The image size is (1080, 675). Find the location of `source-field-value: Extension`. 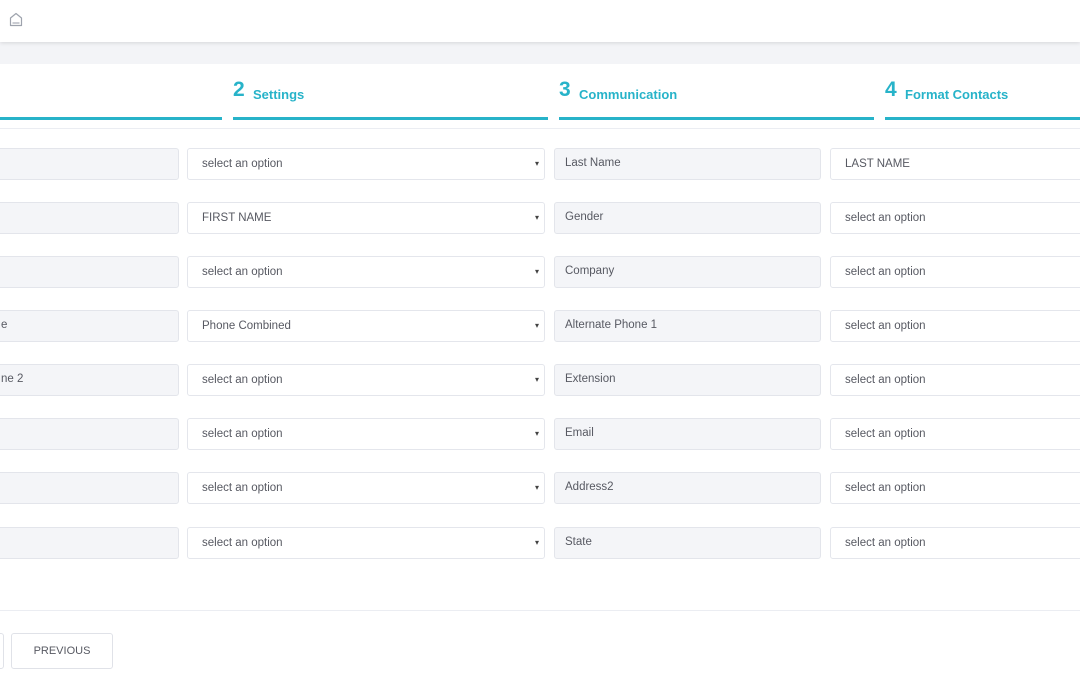

source-field-value: Extension is located at coordinates (590, 379).